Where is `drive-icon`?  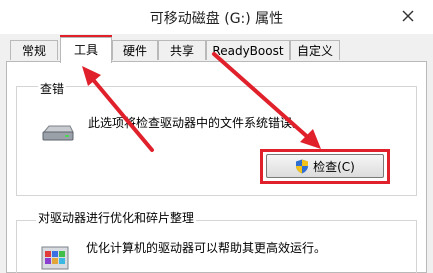
drive-icon is located at coordinates (58, 133).